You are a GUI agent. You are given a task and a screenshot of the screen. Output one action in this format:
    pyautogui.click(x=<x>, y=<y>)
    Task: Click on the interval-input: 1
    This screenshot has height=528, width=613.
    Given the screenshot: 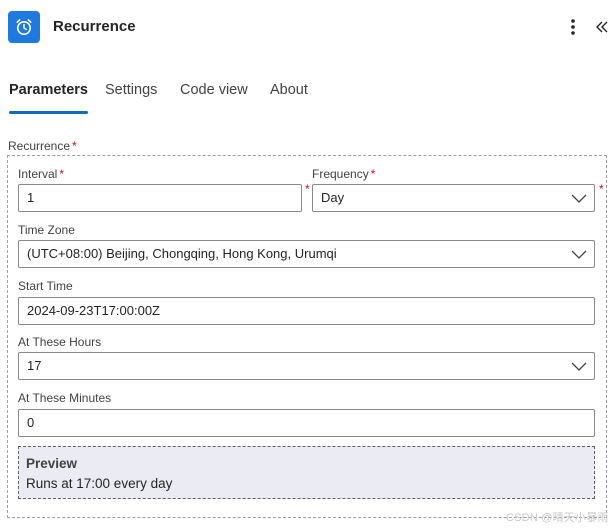 What is the action you would take?
    pyautogui.click(x=160, y=198)
    